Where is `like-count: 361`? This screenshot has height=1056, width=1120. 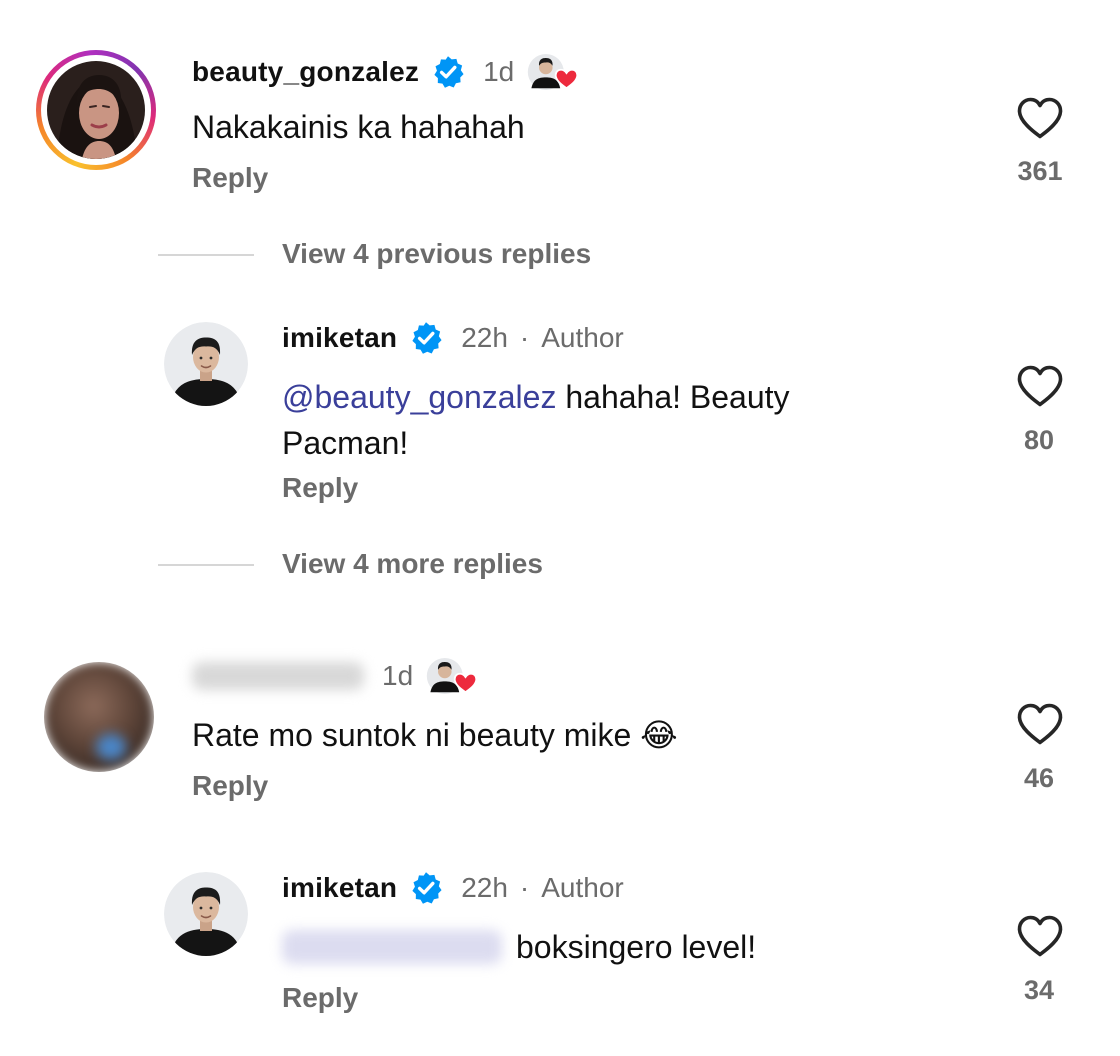 like-count: 361 is located at coordinates (1040, 171).